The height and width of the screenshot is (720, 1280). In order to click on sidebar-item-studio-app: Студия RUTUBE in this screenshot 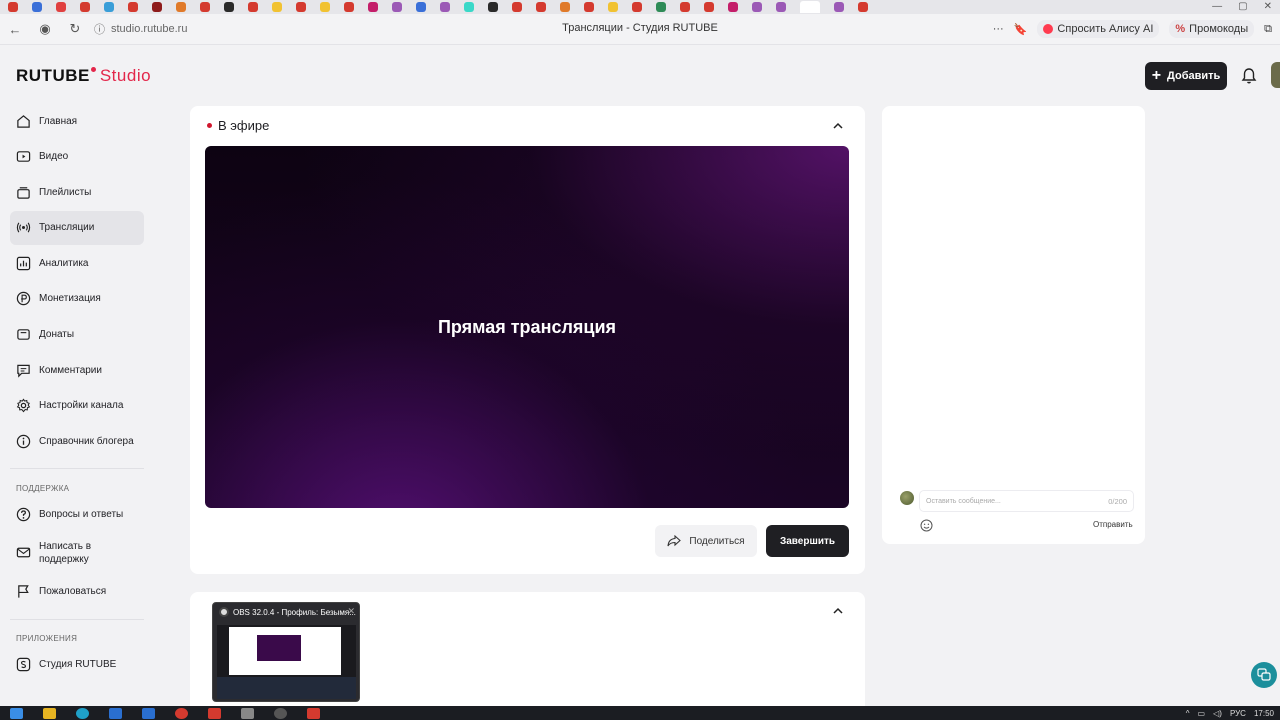, I will do `click(77, 665)`.